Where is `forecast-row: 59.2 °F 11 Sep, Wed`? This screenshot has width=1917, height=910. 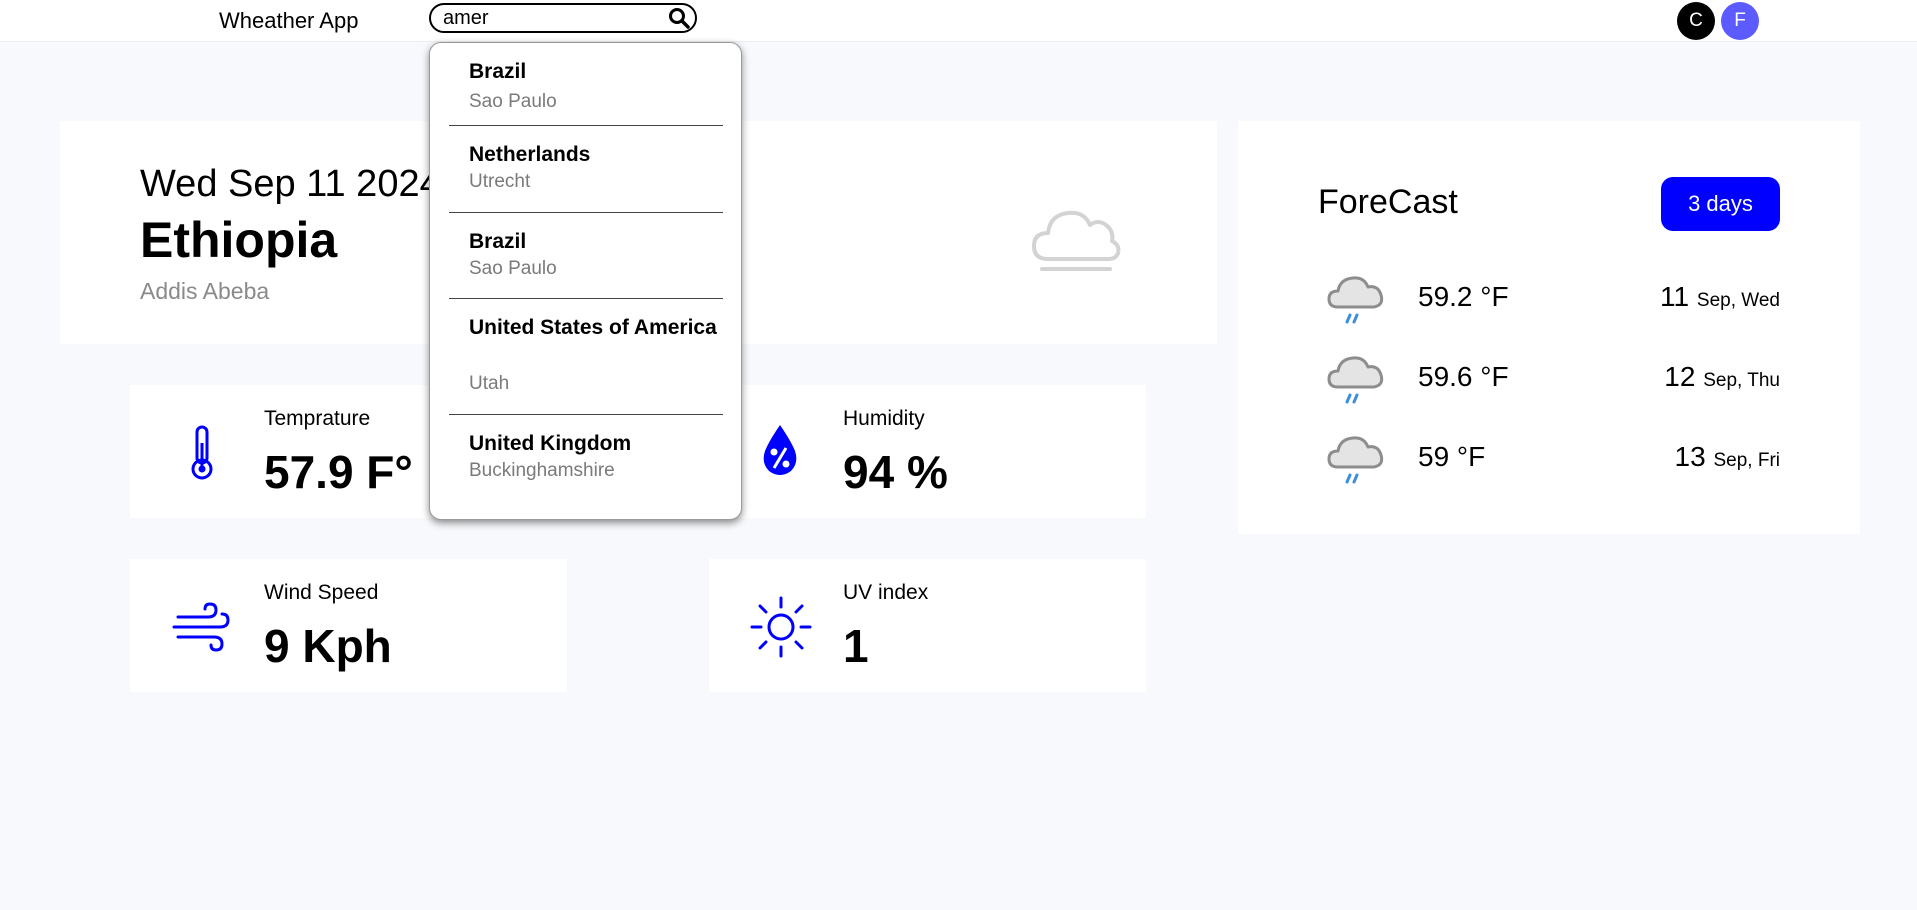
forecast-row: 59.2 °F 11 Sep, Wed is located at coordinates (1549, 299).